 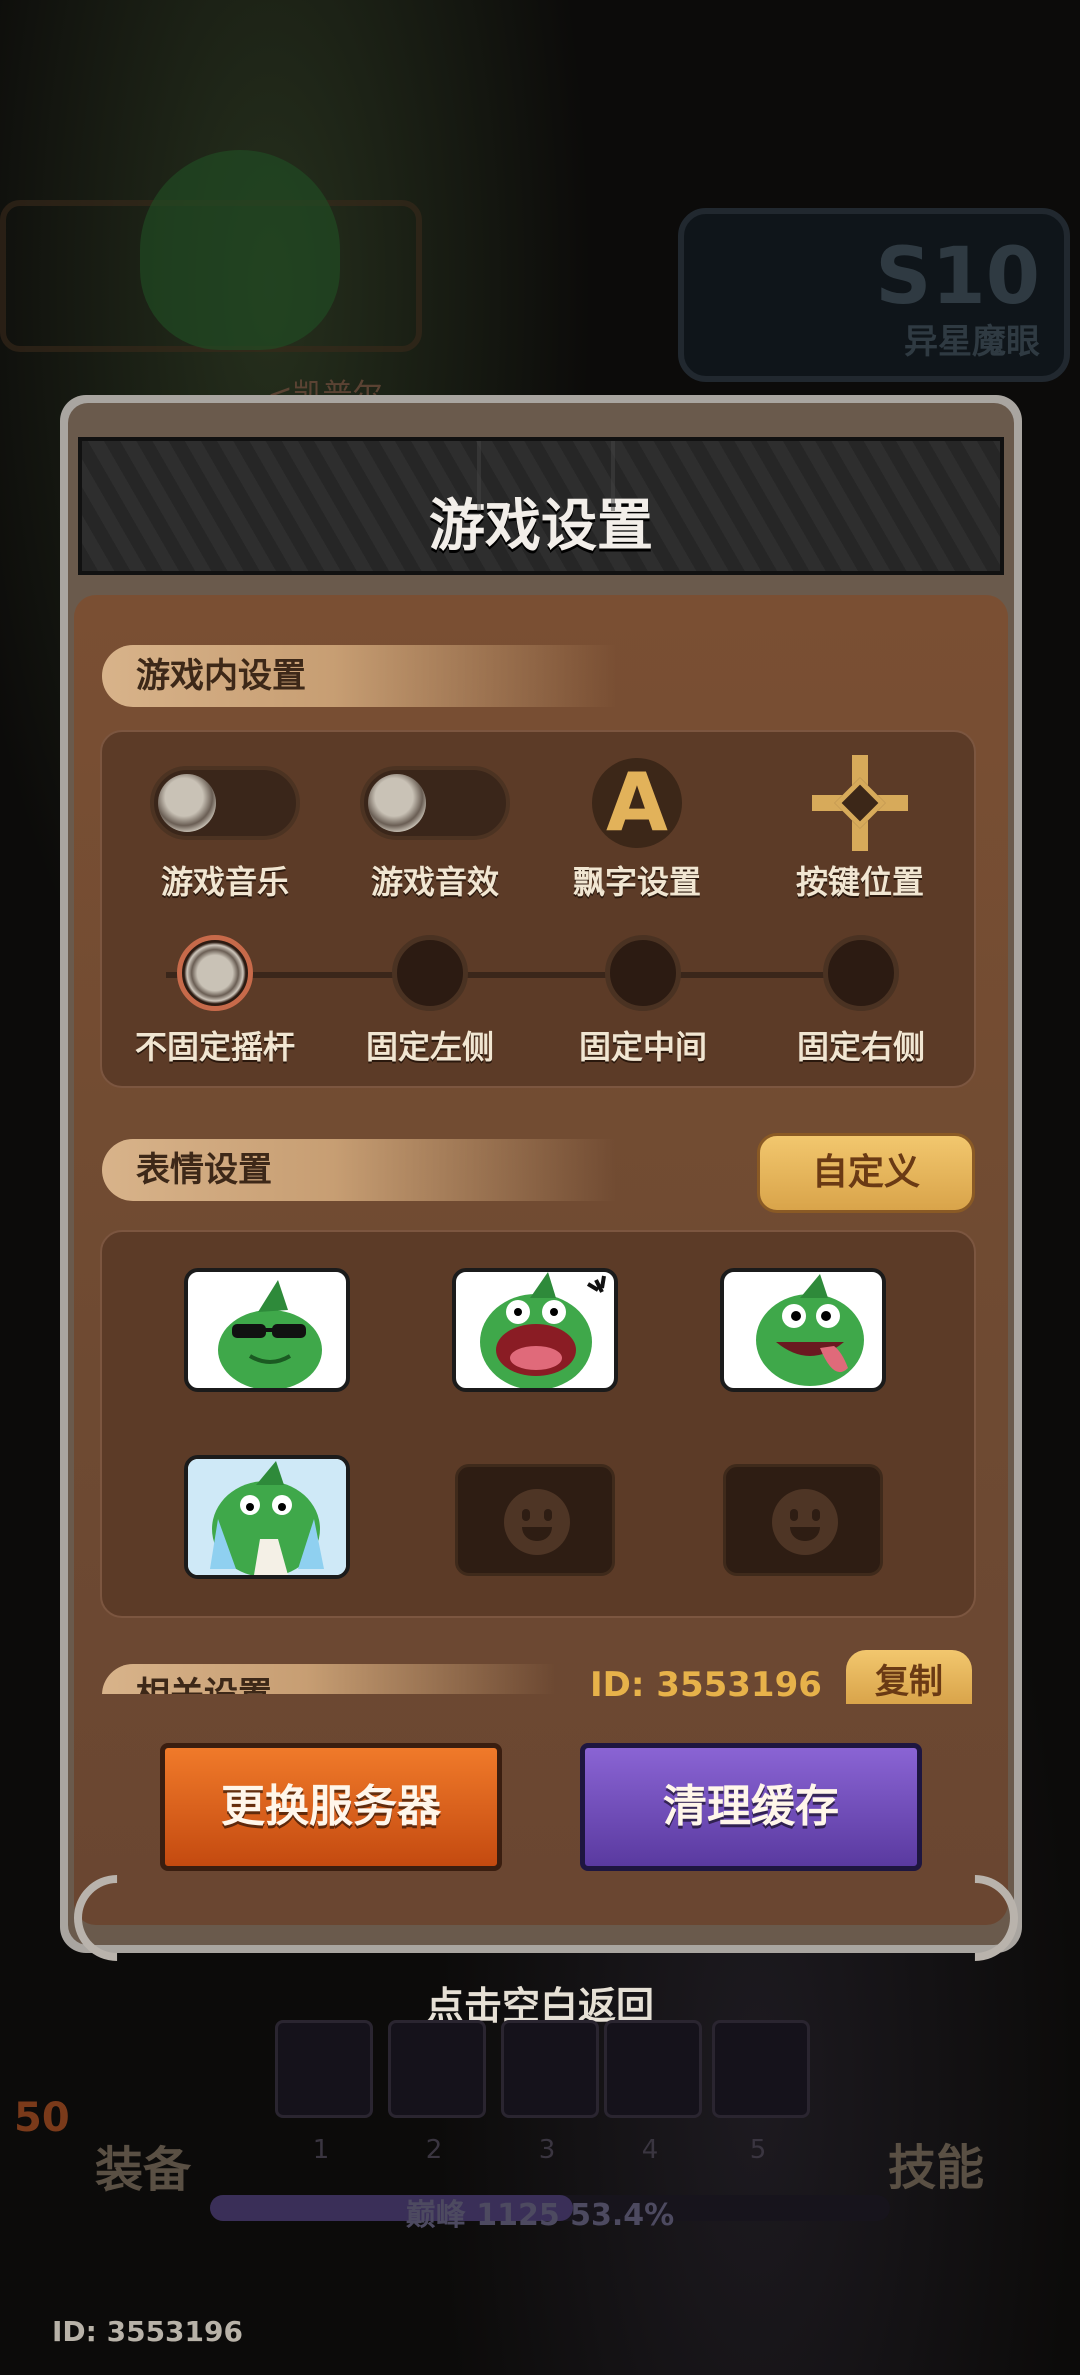 I want to click on frog-crying-emote, so click(x=267, y=1517).